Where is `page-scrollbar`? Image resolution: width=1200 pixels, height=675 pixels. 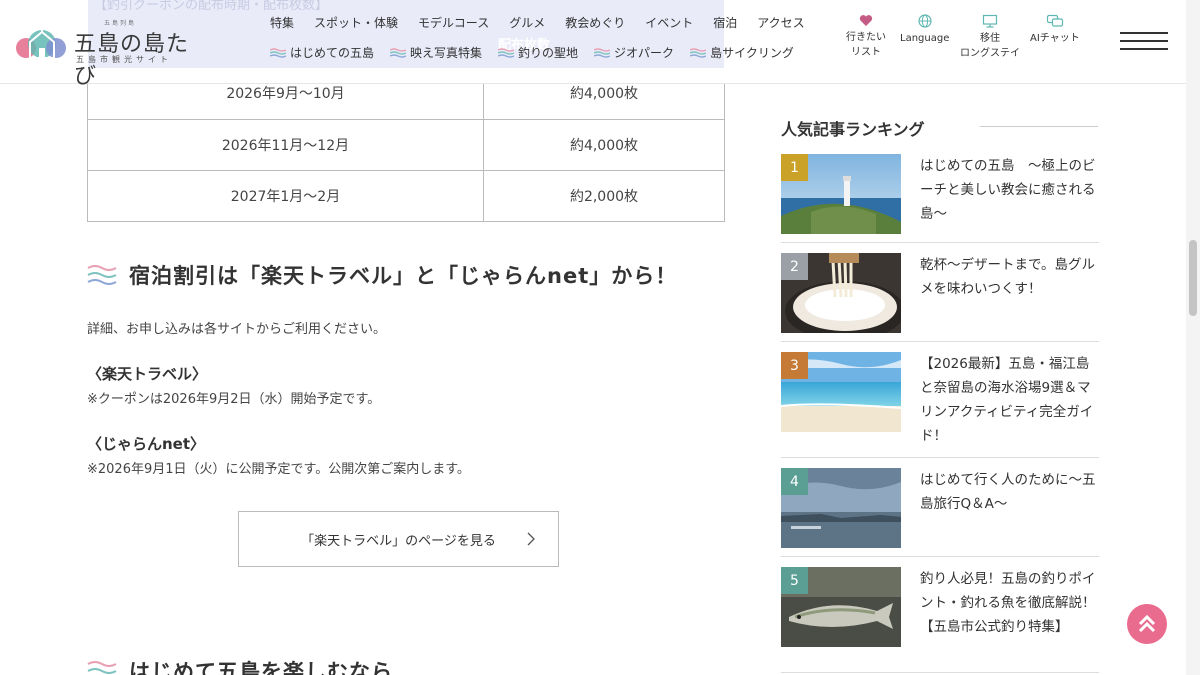 page-scrollbar is located at coordinates (1193, 337).